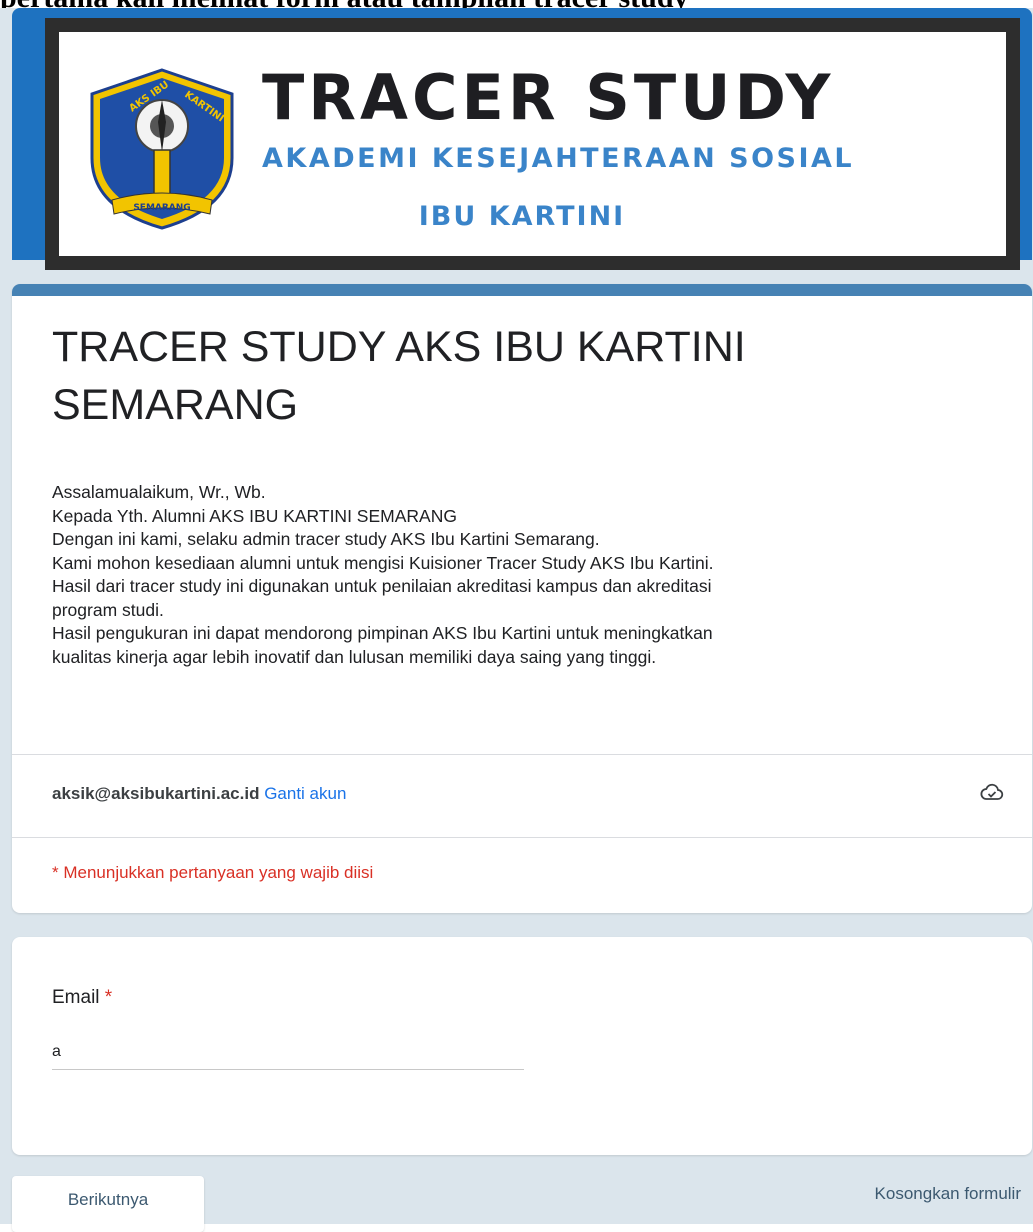 This screenshot has height=1232, width=1033. What do you see at coordinates (108, 609) in the screenshot?
I see `description-line: program studi.` at bounding box center [108, 609].